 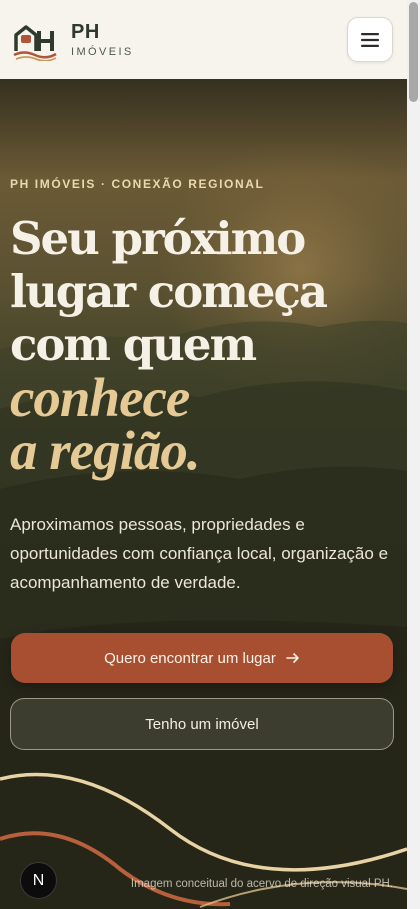 What do you see at coordinates (292, 658) in the screenshot?
I see `arrow-right-icon` at bounding box center [292, 658].